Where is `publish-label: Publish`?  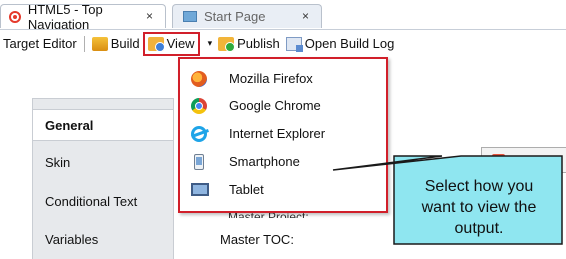
publish-label: Publish is located at coordinates (258, 43).